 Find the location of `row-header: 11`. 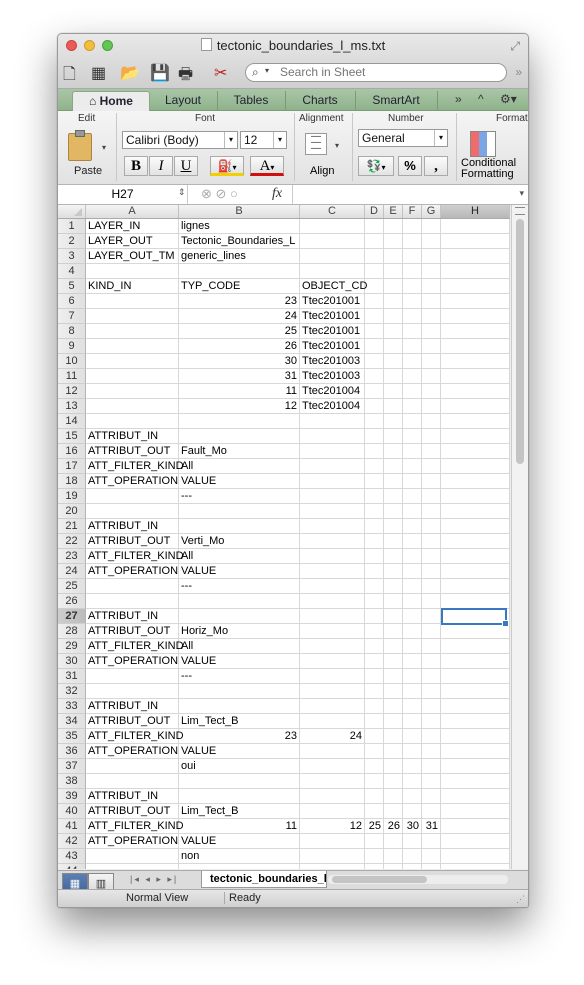

row-header: 11 is located at coordinates (72, 376).